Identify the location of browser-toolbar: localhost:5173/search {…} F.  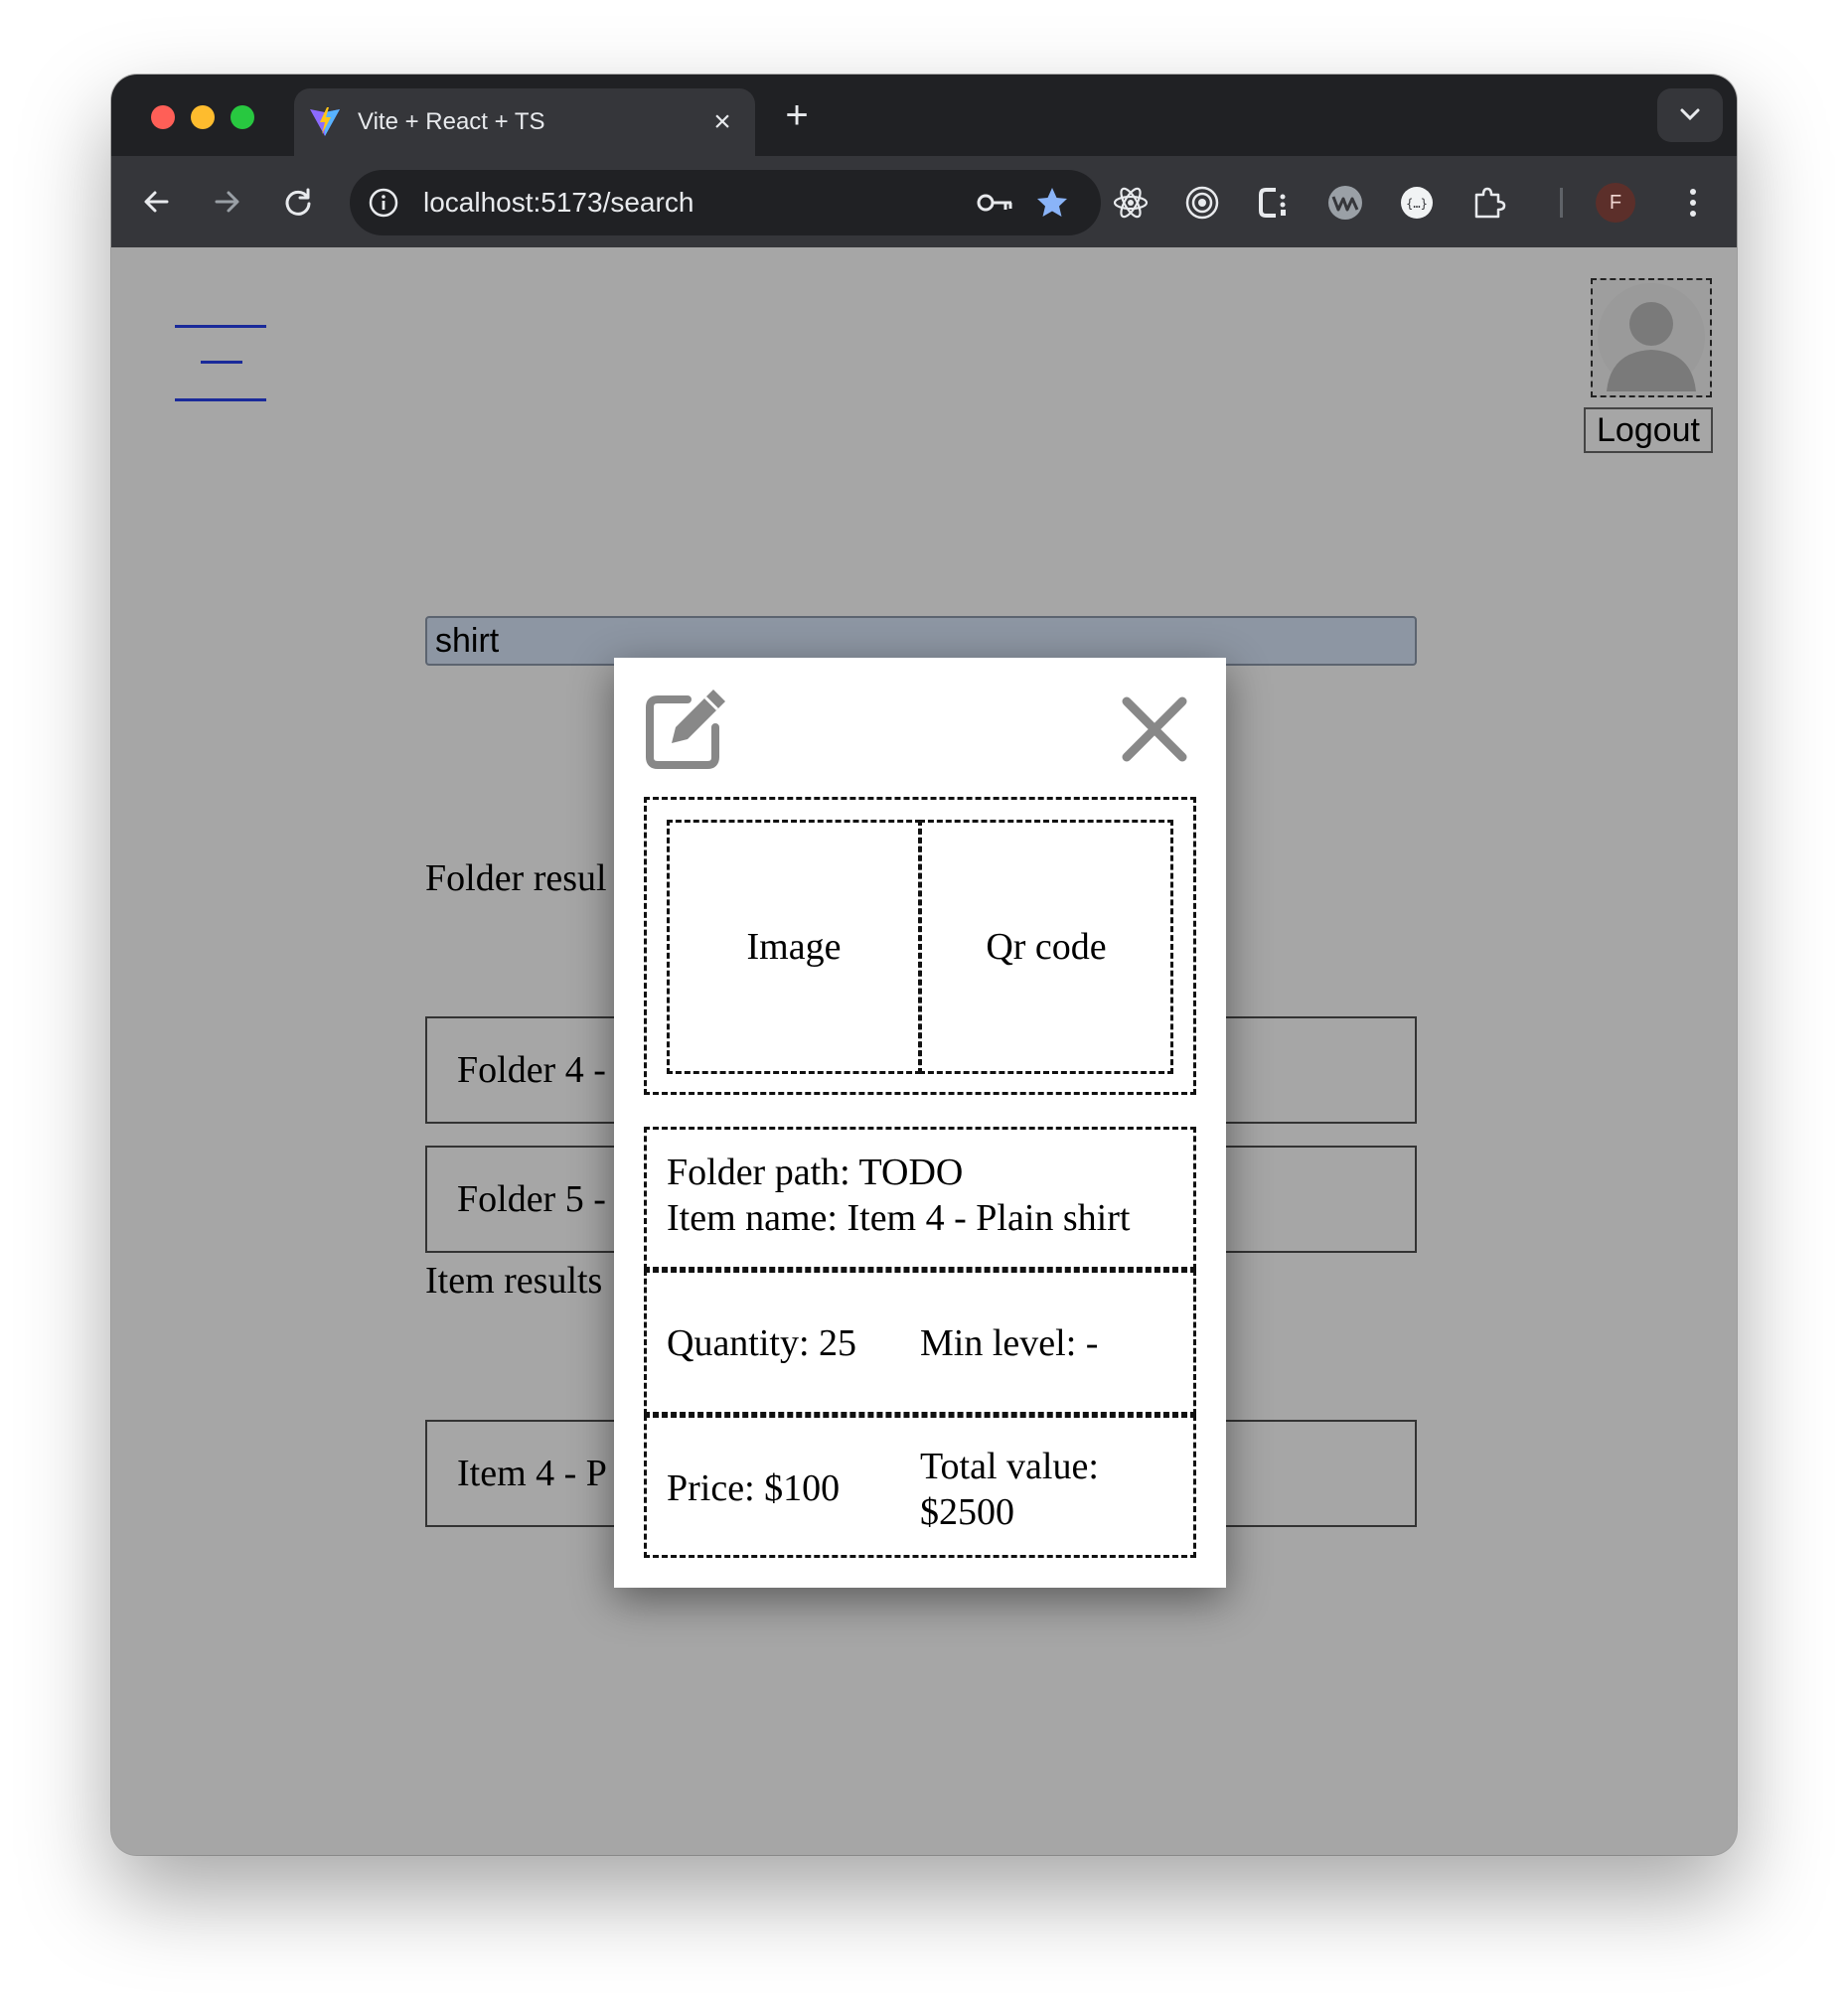
(924, 201).